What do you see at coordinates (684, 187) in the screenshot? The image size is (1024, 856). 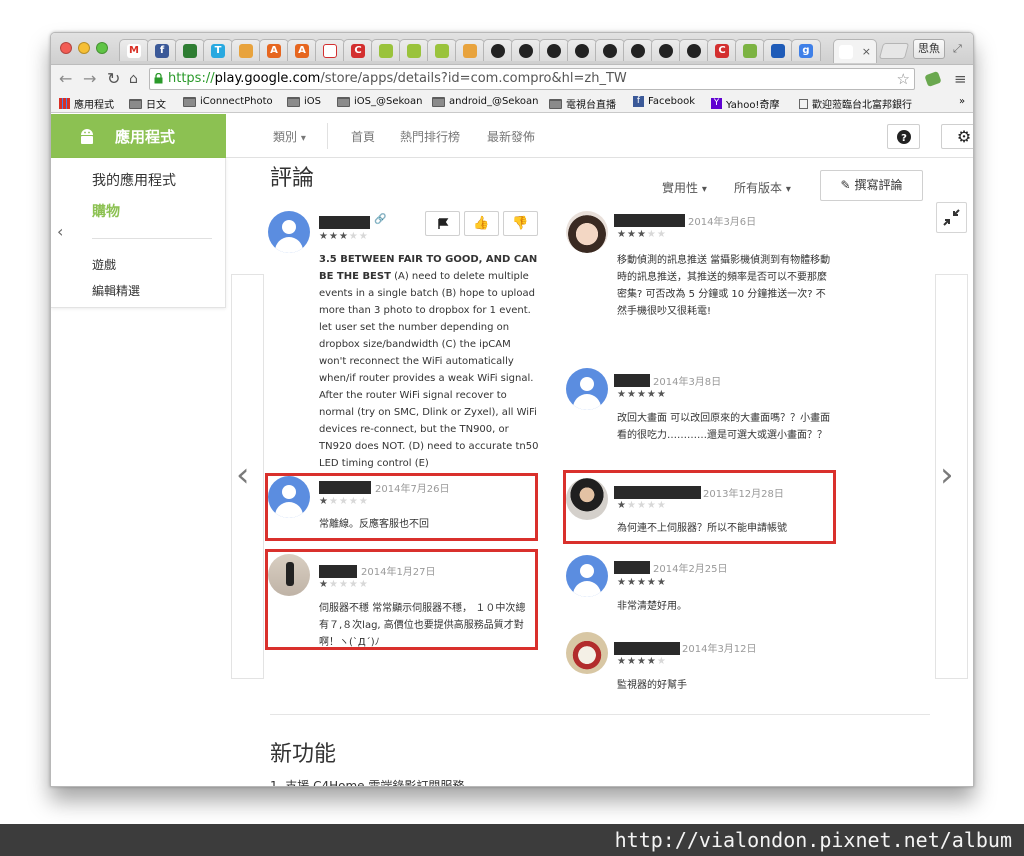 I see `sort-helpfulness: 實用性 ▾` at bounding box center [684, 187].